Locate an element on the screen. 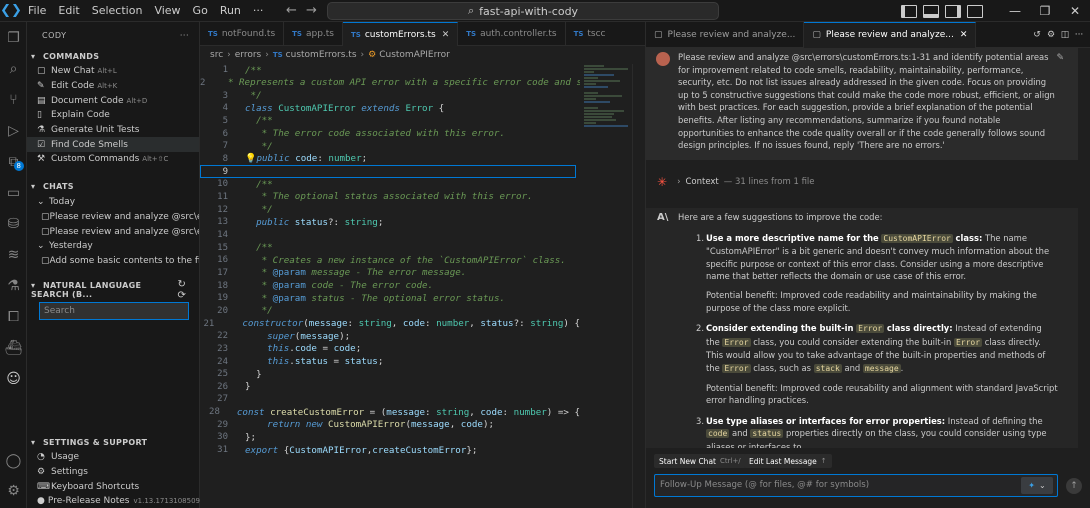 The image size is (1090, 508). code-line: 20 */ is located at coordinates (390, 311).